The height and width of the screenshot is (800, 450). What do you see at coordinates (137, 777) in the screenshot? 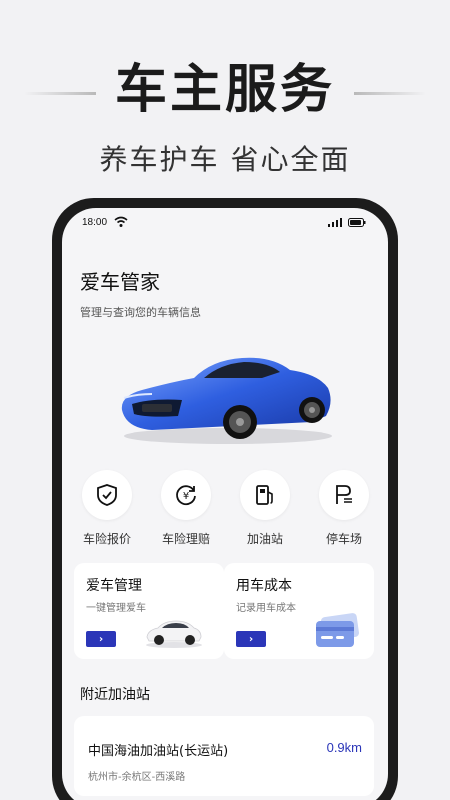
I see `station-address: 杭州市-余杭区-西溪路` at bounding box center [137, 777].